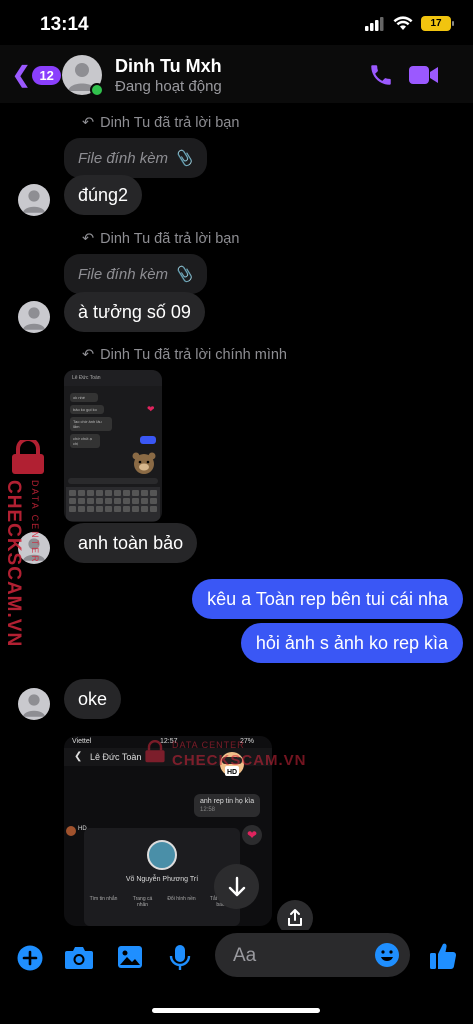 Image resolution: width=473 pixels, height=1024 pixels. I want to click on incoming-message: anh toàn bảo, so click(131, 543).